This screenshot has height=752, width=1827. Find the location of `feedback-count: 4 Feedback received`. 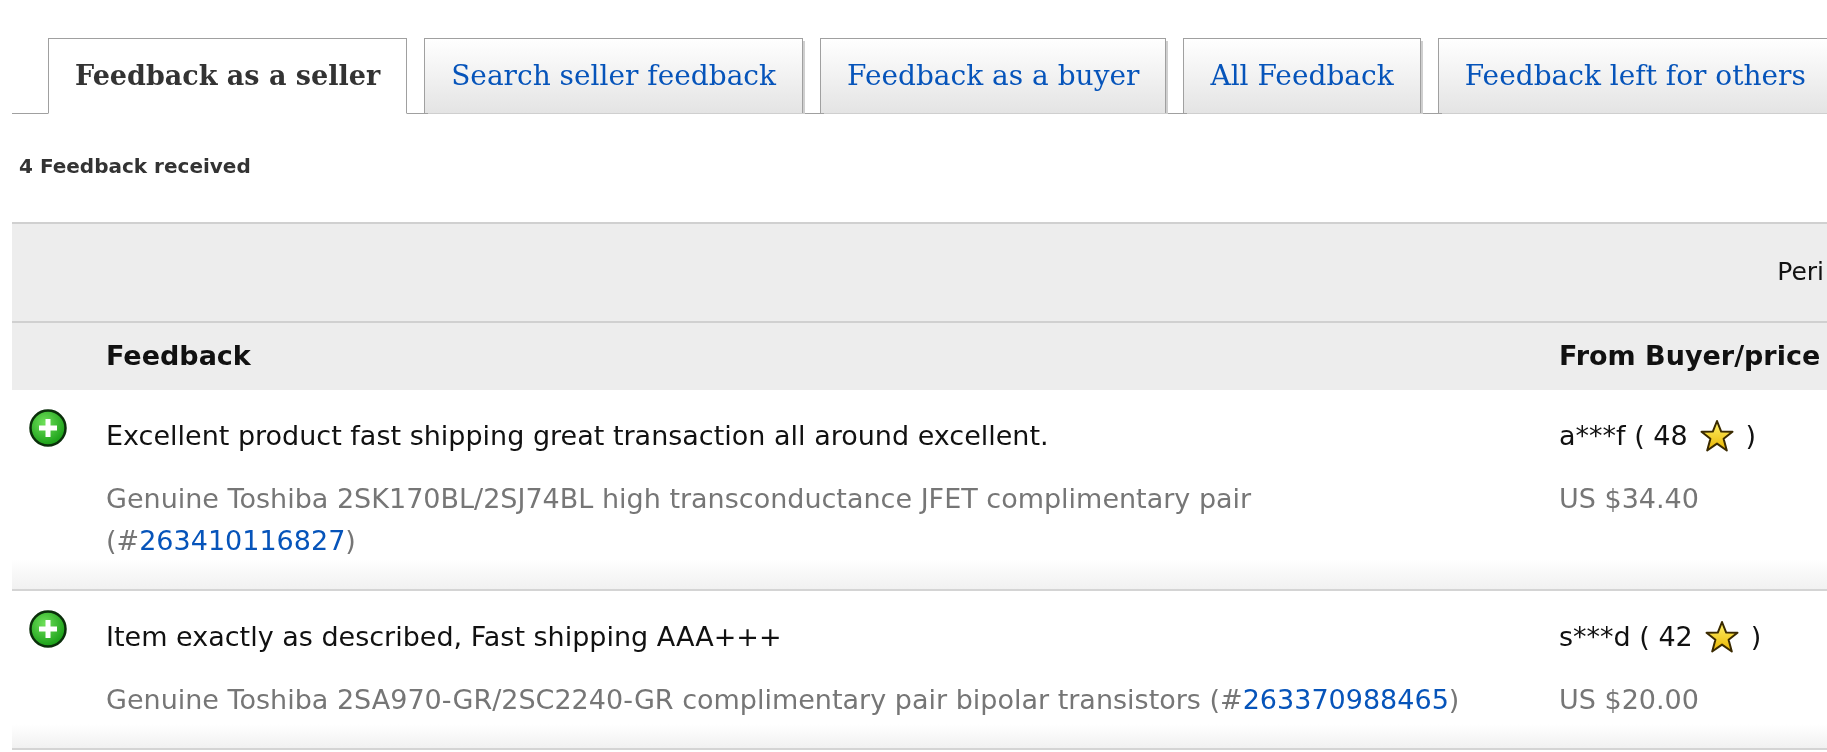

feedback-count: 4 Feedback received is located at coordinates (135, 166).